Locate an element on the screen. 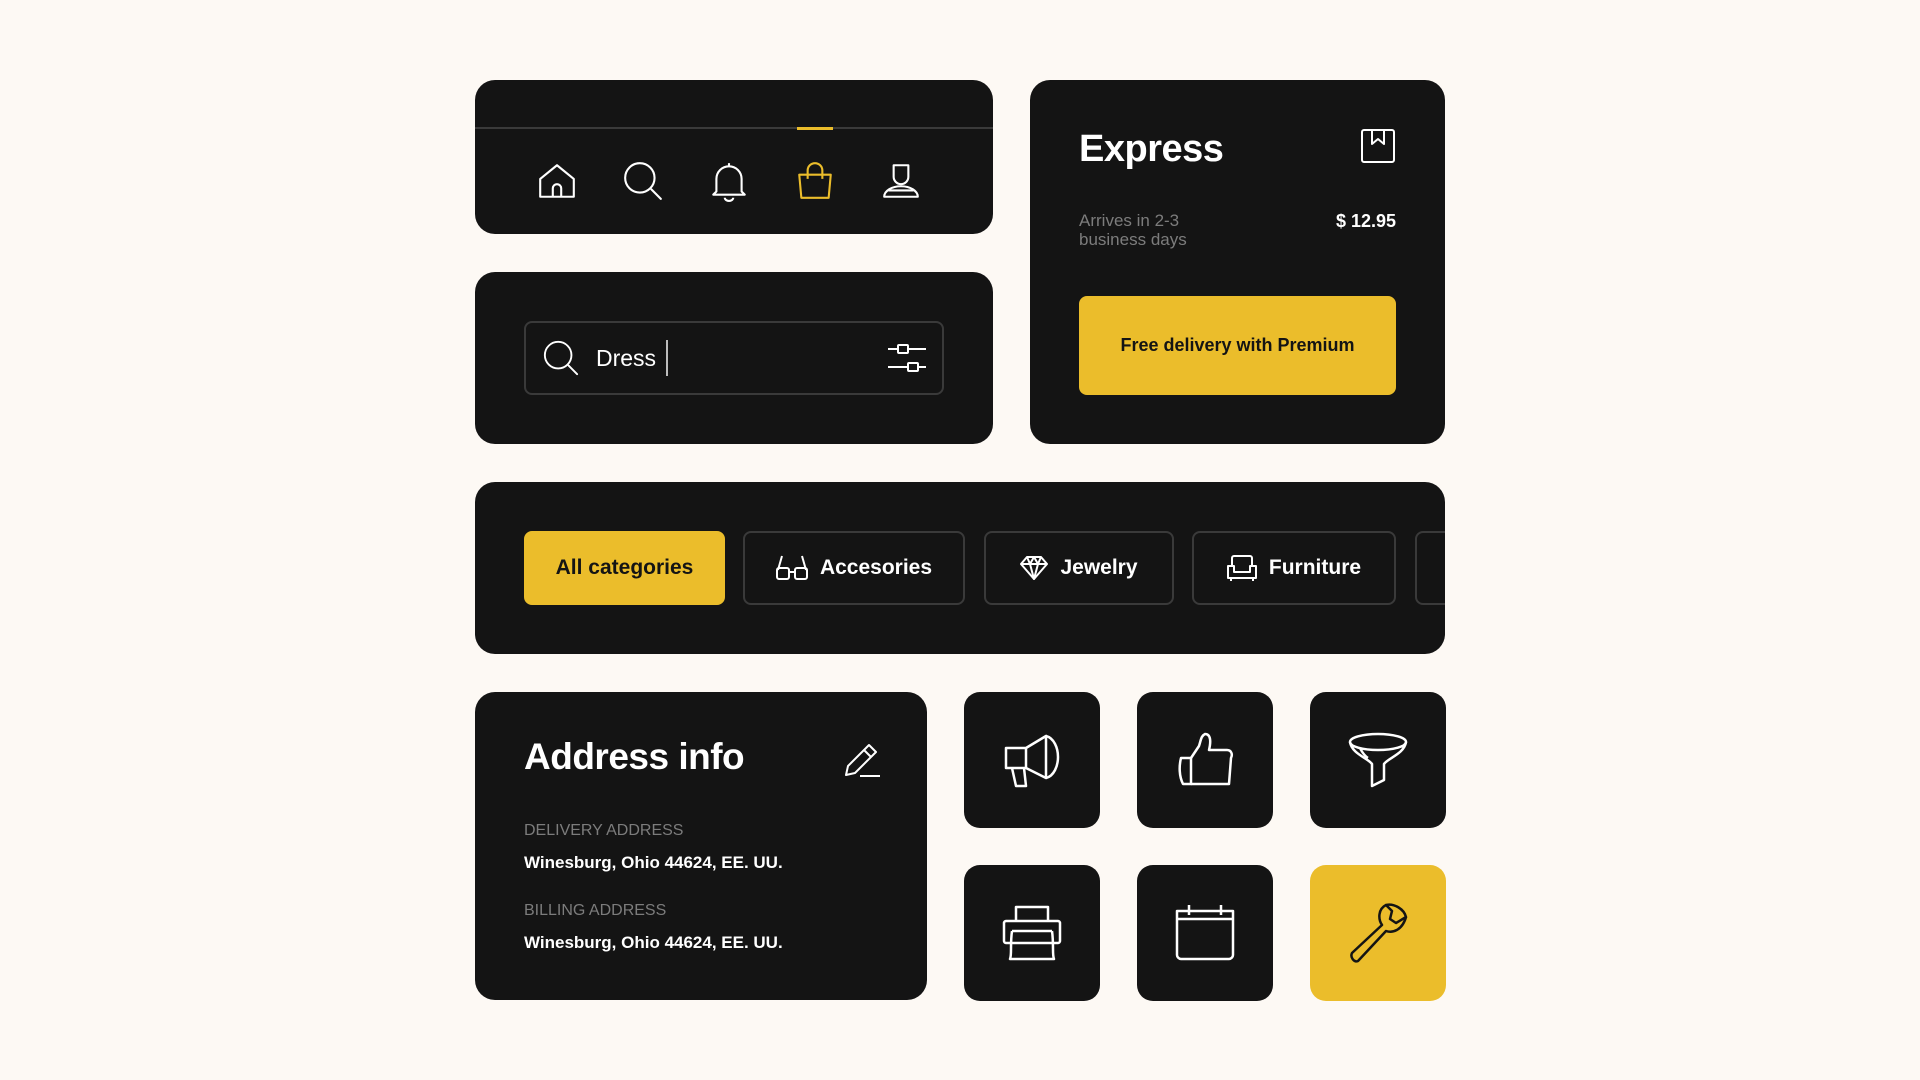  armchair-icon is located at coordinates (1241, 568).